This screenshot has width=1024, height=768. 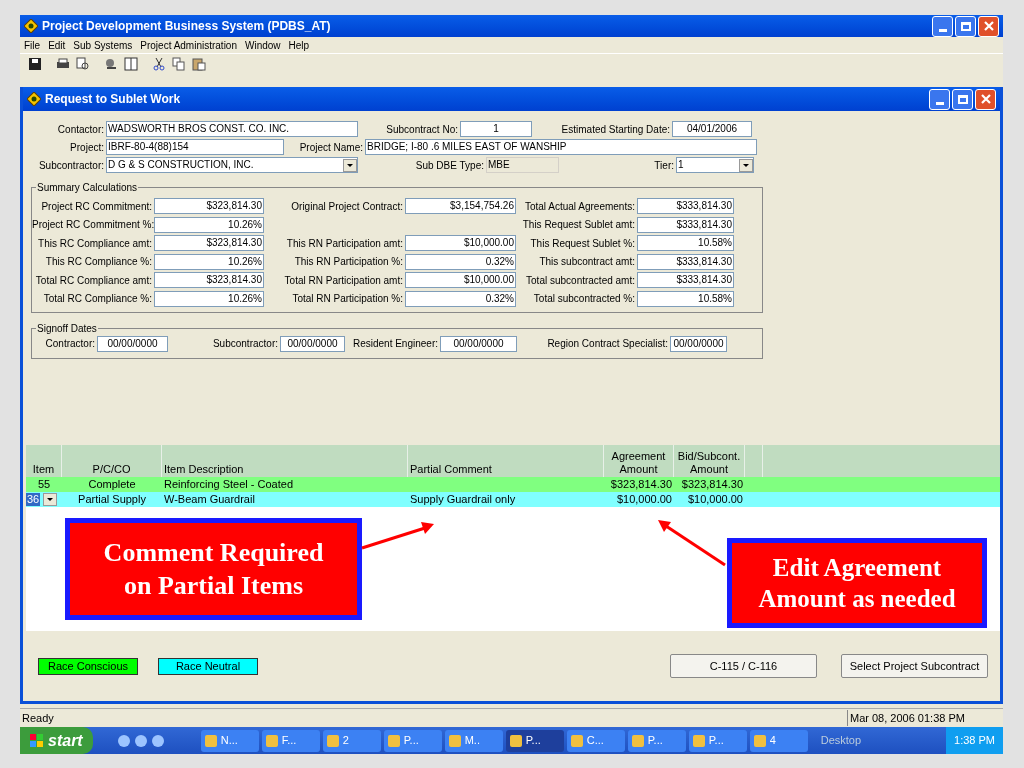 What do you see at coordinates (44, 499) in the screenshot?
I see `item-dropdown: 36` at bounding box center [44, 499].